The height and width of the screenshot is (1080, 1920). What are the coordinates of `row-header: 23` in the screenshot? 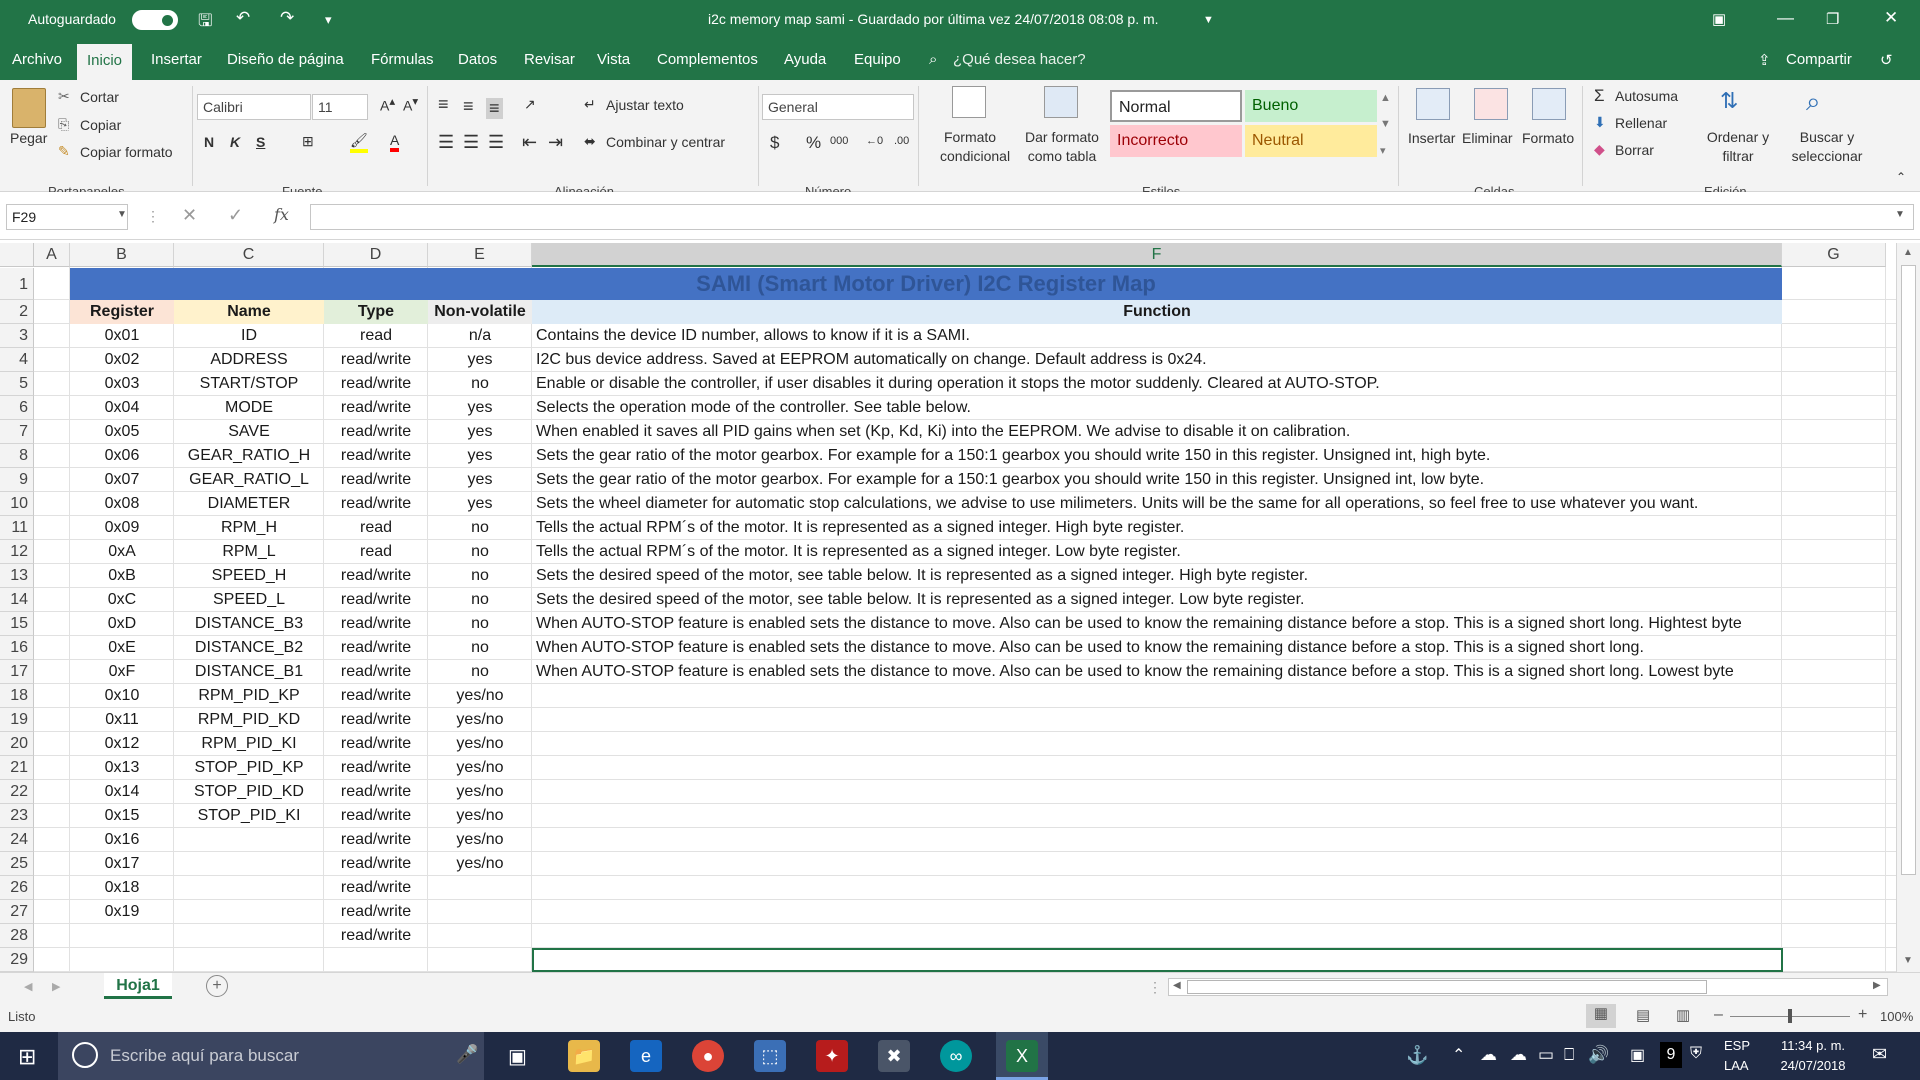 It's located at (17, 816).